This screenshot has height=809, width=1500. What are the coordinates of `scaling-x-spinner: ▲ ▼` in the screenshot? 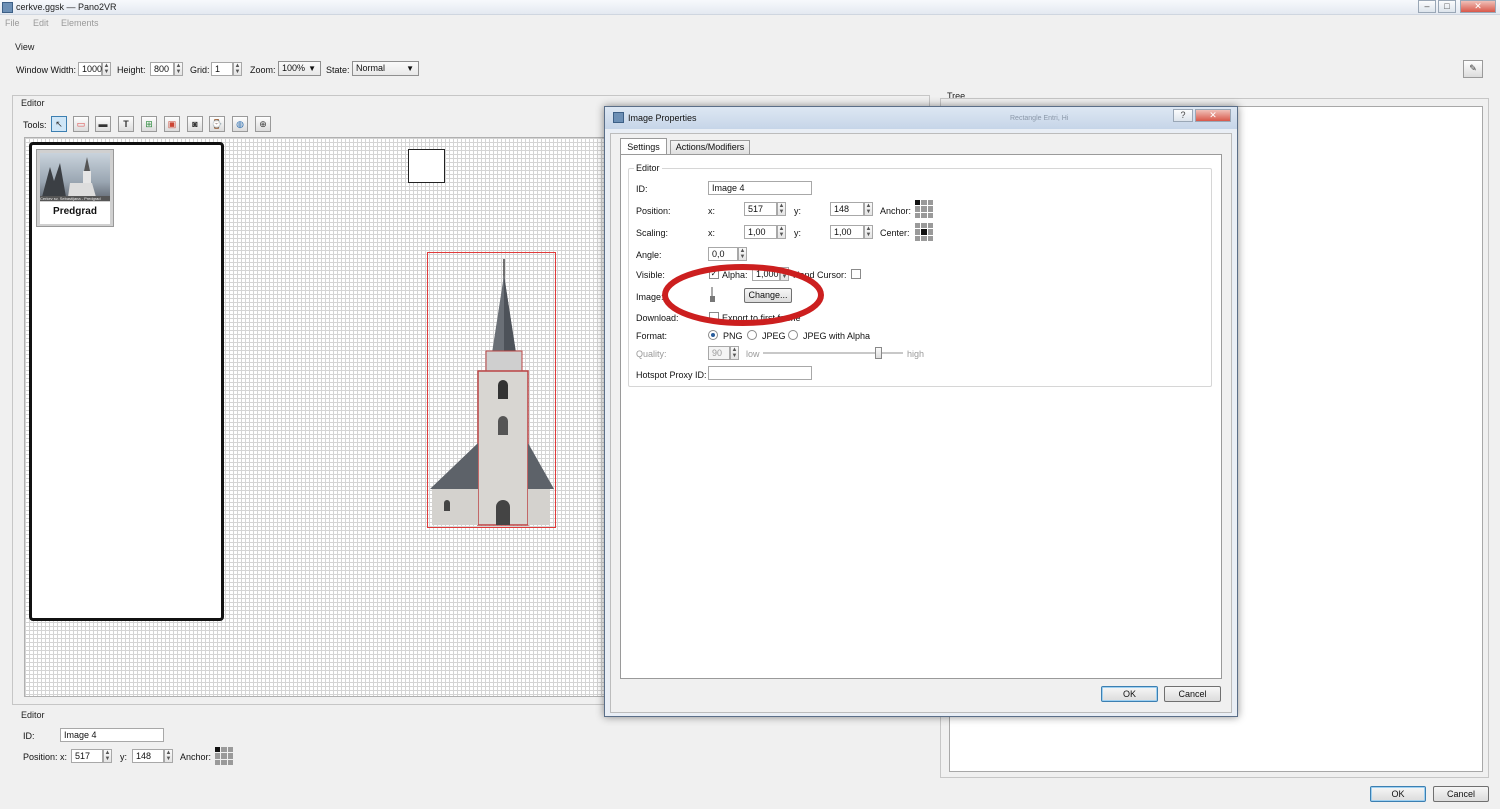 It's located at (781, 232).